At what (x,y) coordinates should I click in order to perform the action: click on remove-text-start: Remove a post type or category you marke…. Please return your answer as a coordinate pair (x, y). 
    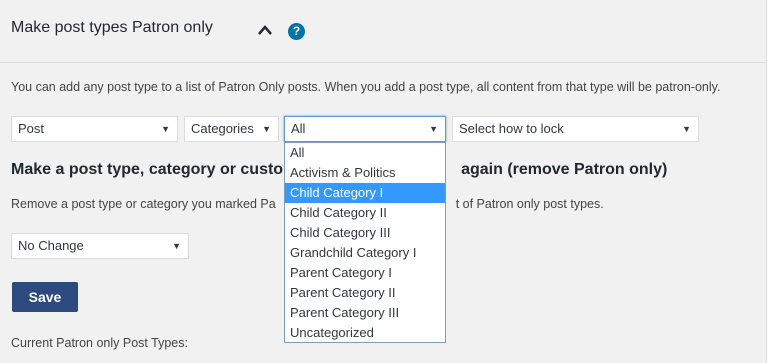
    Looking at the image, I should click on (143, 204).